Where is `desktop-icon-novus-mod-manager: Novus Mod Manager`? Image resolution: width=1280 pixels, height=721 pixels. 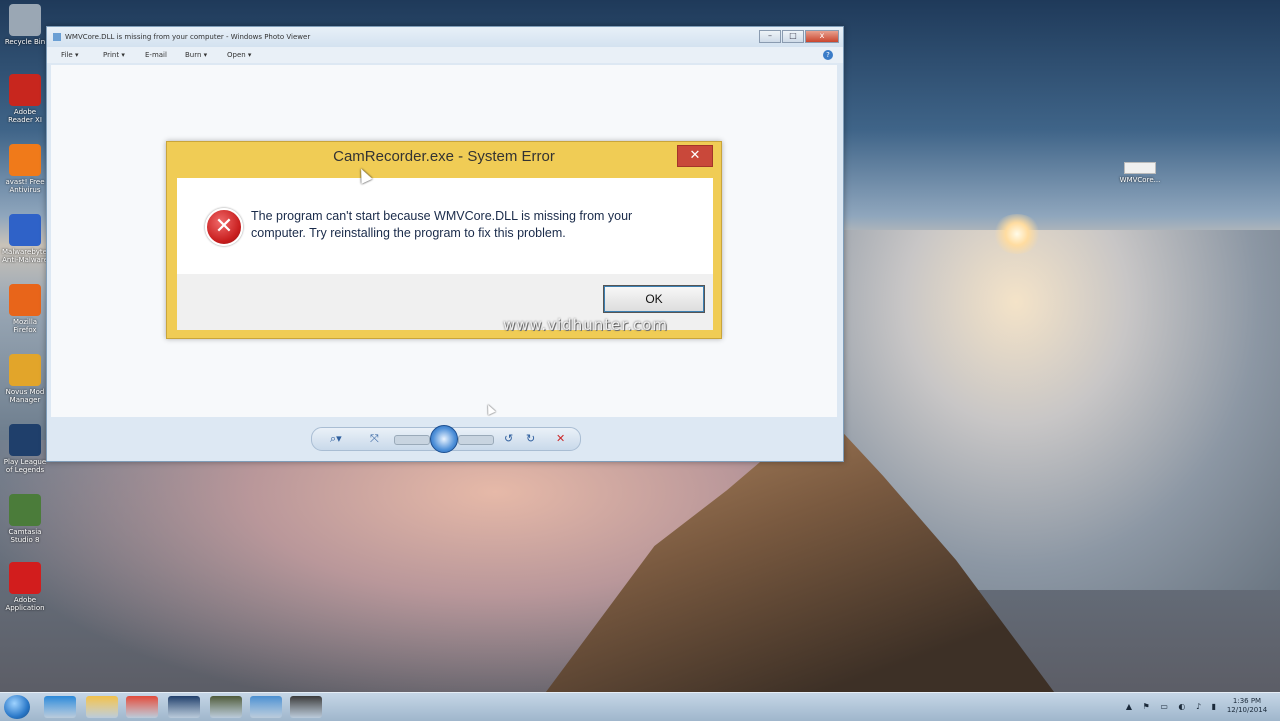
desktop-icon-novus-mod-manager: Novus Mod Manager is located at coordinates (25, 379).